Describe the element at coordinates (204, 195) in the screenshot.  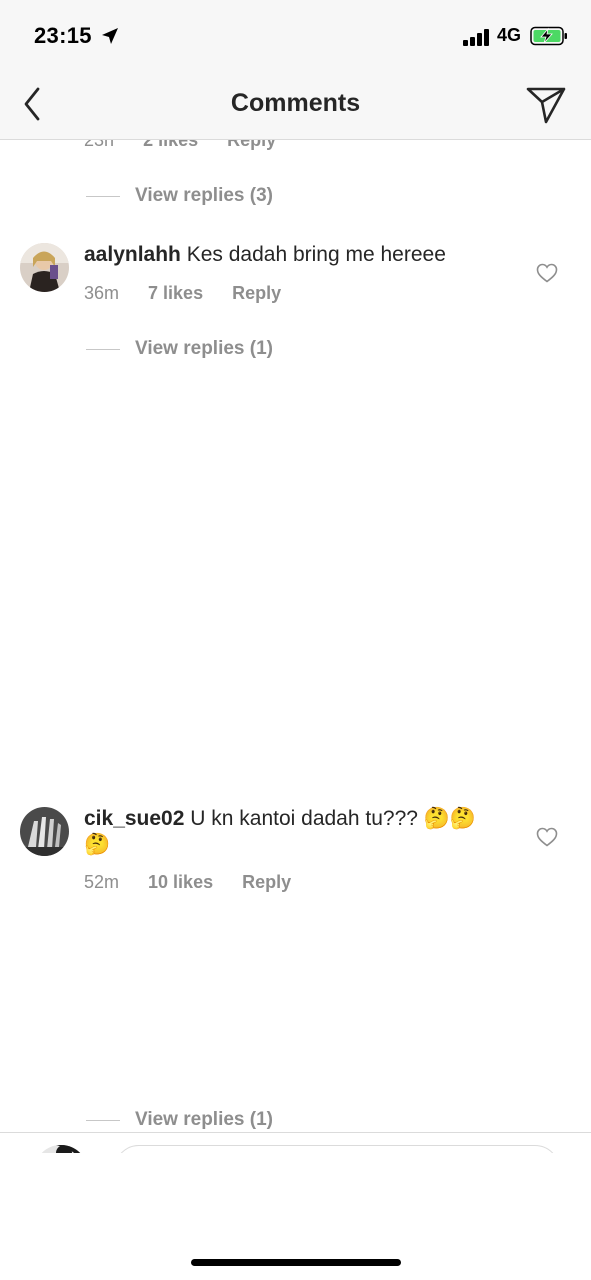
I see `view-replies-label: View replies (3)` at that location.